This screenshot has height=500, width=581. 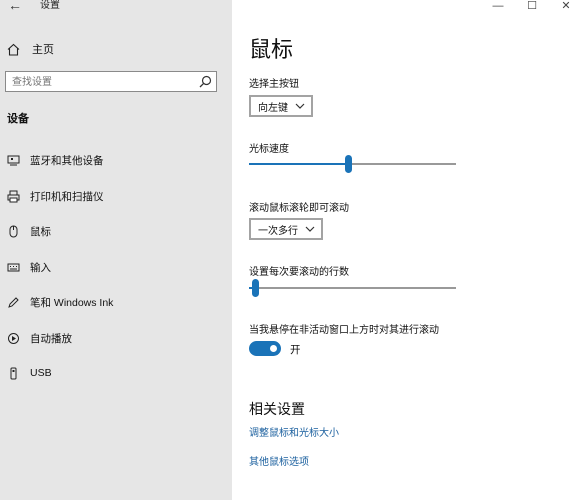 I want to click on bluetooth-devices-icon, so click(x=13, y=160).